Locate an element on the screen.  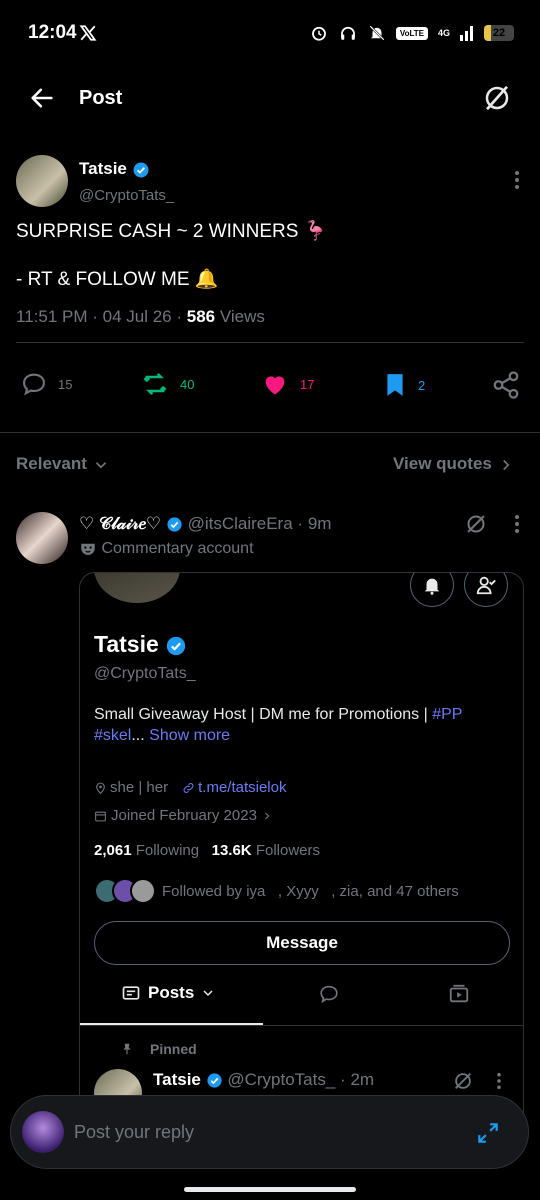
pronouns: she | her is located at coordinates (139, 787).